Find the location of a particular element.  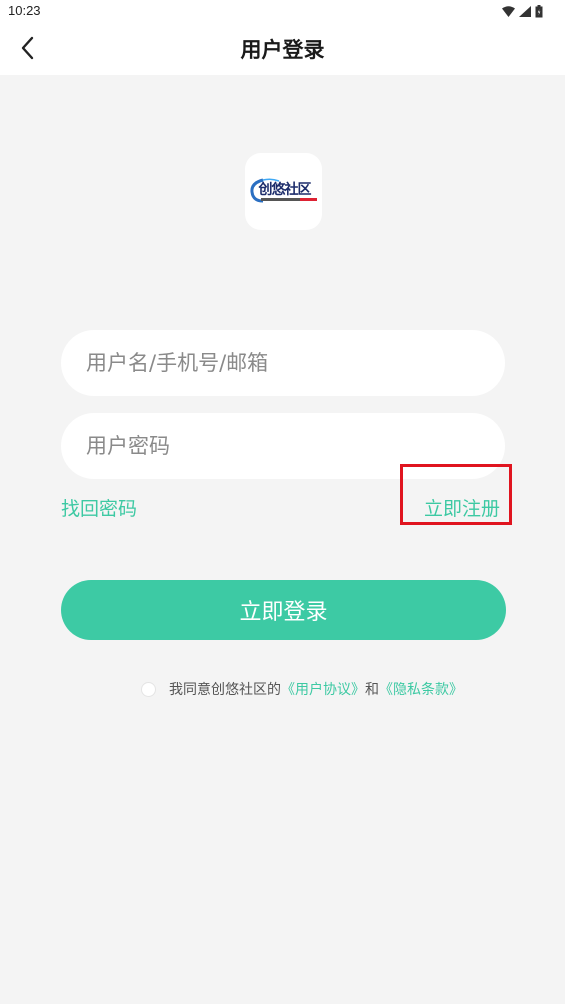

status-icons is located at coordinates (522, 11).